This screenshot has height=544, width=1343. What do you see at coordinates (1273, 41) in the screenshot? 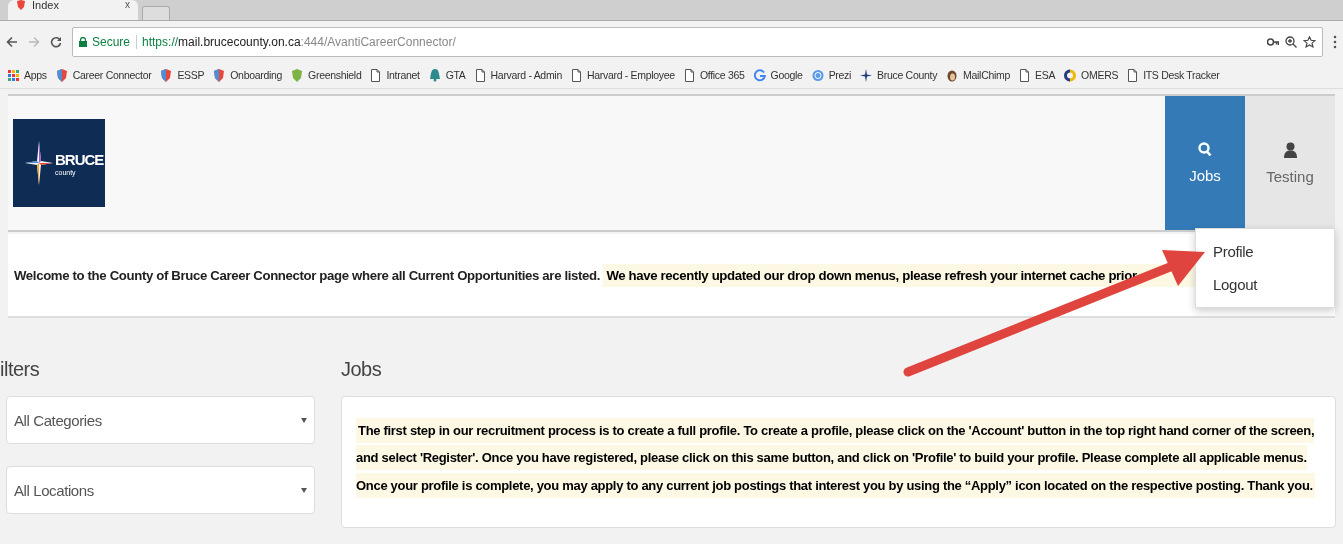
I see `key-icon` at bounding box center [1273, 41].